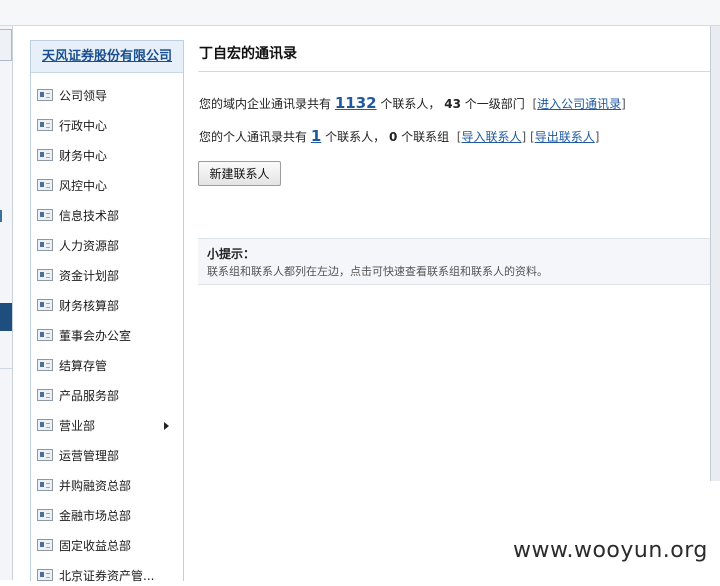  Describe the element at coordinates (89, 396) in the screenshot. I see `sidebar-item-label: 产品服务部` at that location.